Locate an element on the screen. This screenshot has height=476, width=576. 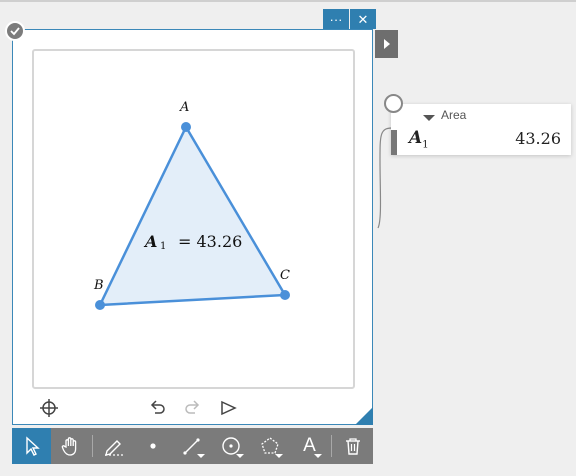
check-icon is located at coordinates (15, 31).